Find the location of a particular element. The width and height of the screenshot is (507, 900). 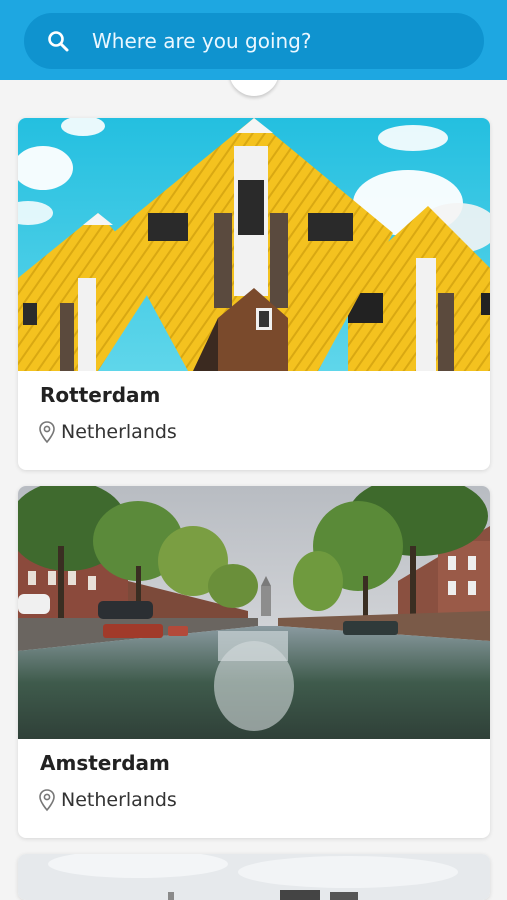

destination-photo is located at coordinates (254, 877).